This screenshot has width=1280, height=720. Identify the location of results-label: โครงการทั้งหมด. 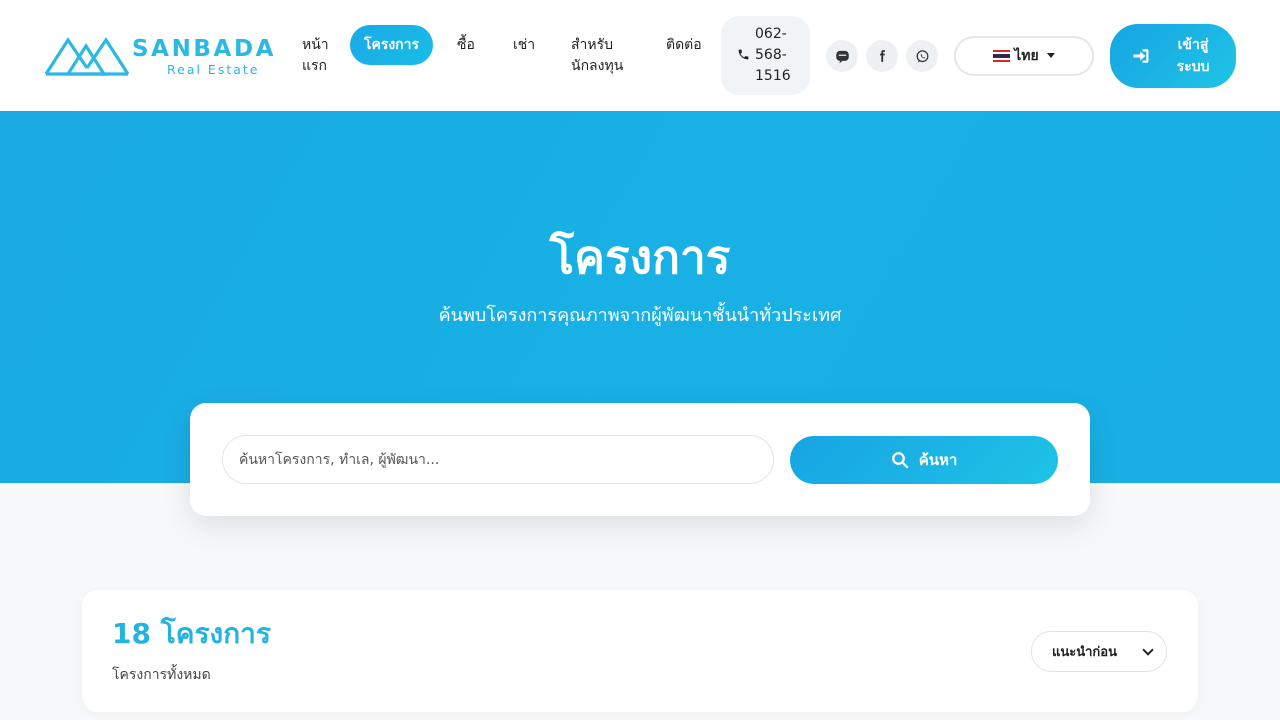
(161, 675).